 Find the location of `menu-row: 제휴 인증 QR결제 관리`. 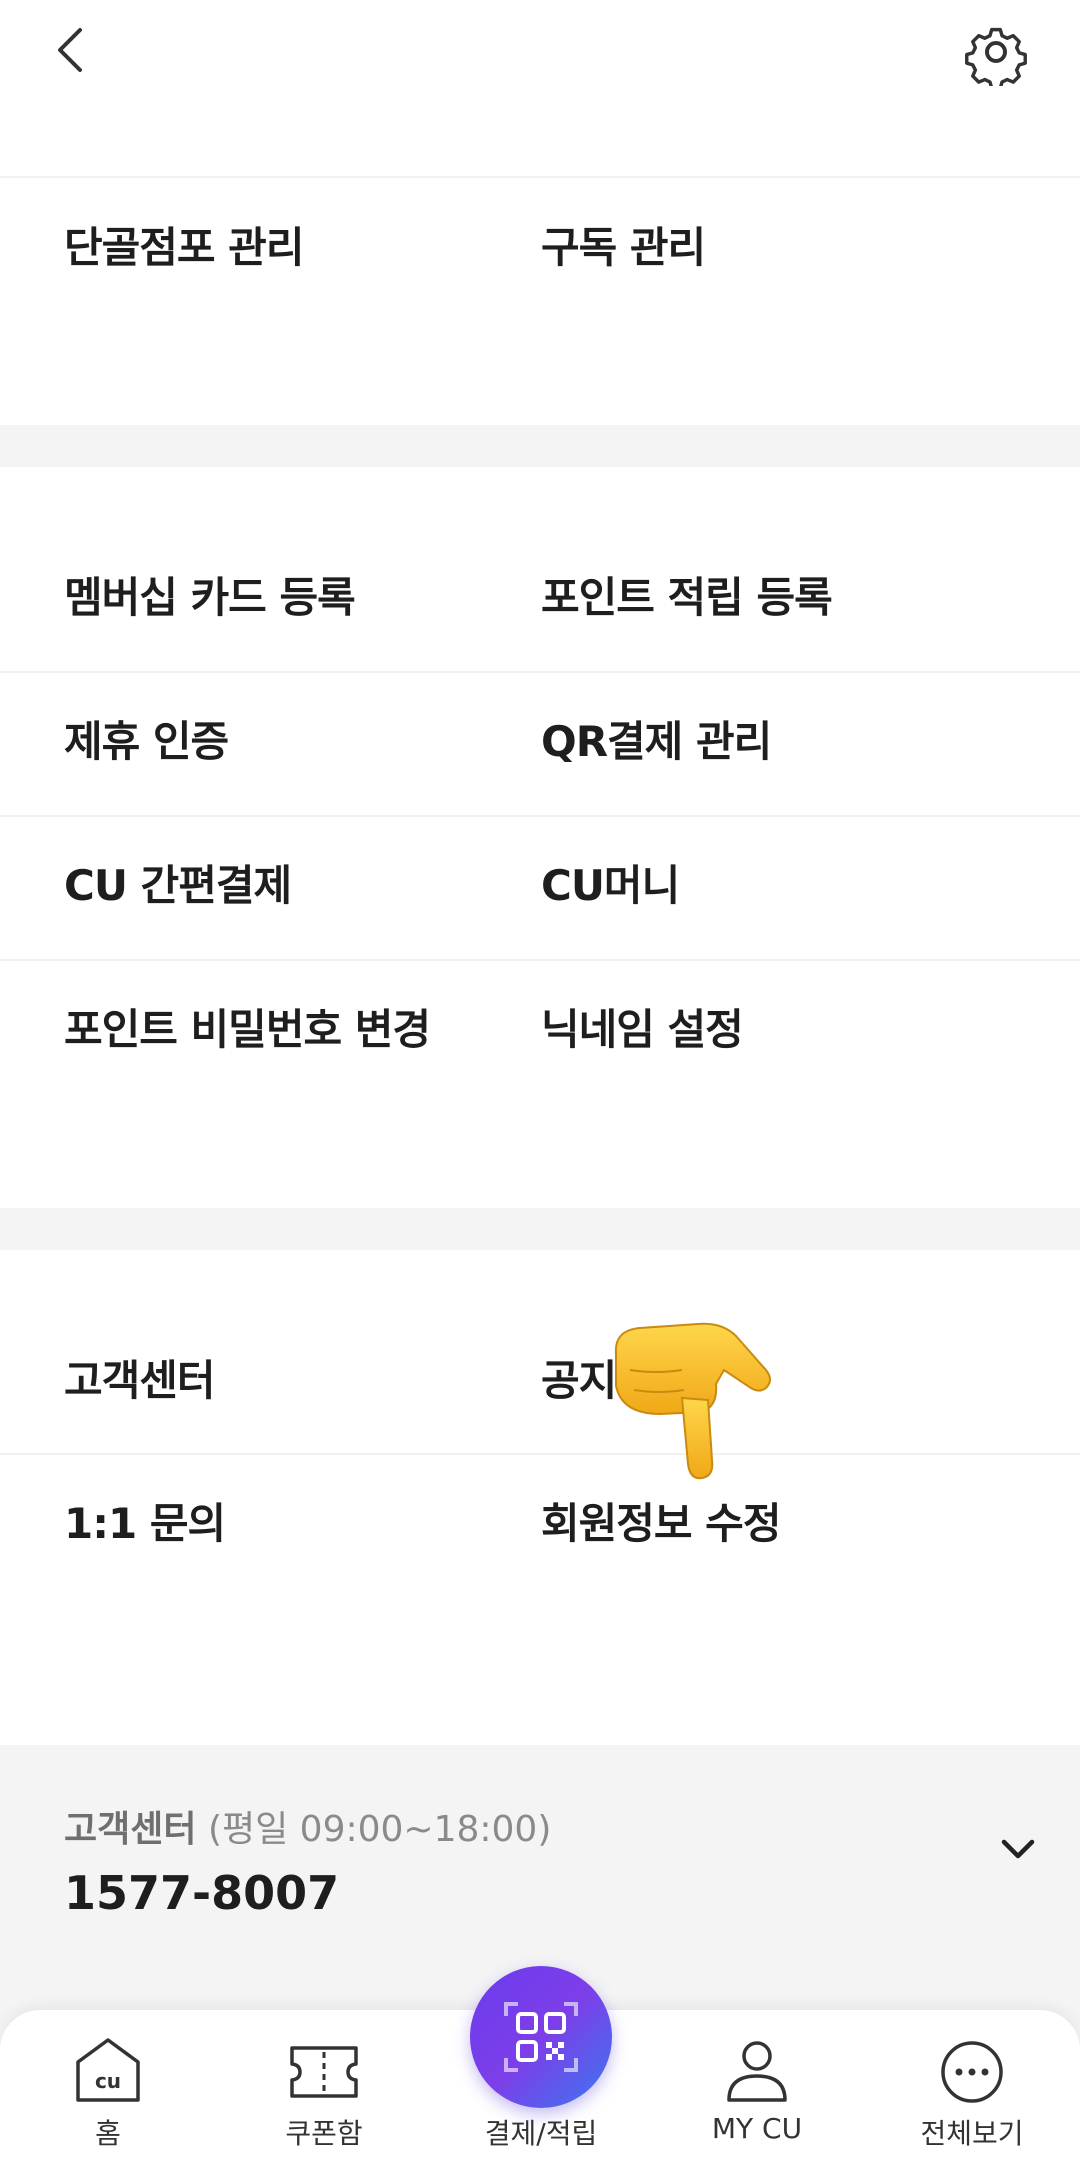

menu-row: 제휴 인증 QR결제 관리 is located at coordinates (540, 742).